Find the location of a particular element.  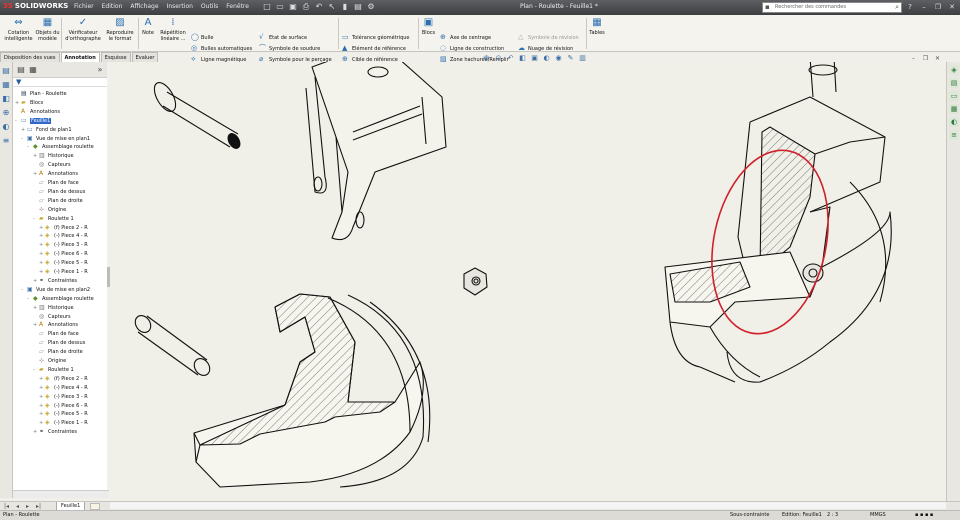

menu-affichage: Affichage is located at coordinates (144, 8).